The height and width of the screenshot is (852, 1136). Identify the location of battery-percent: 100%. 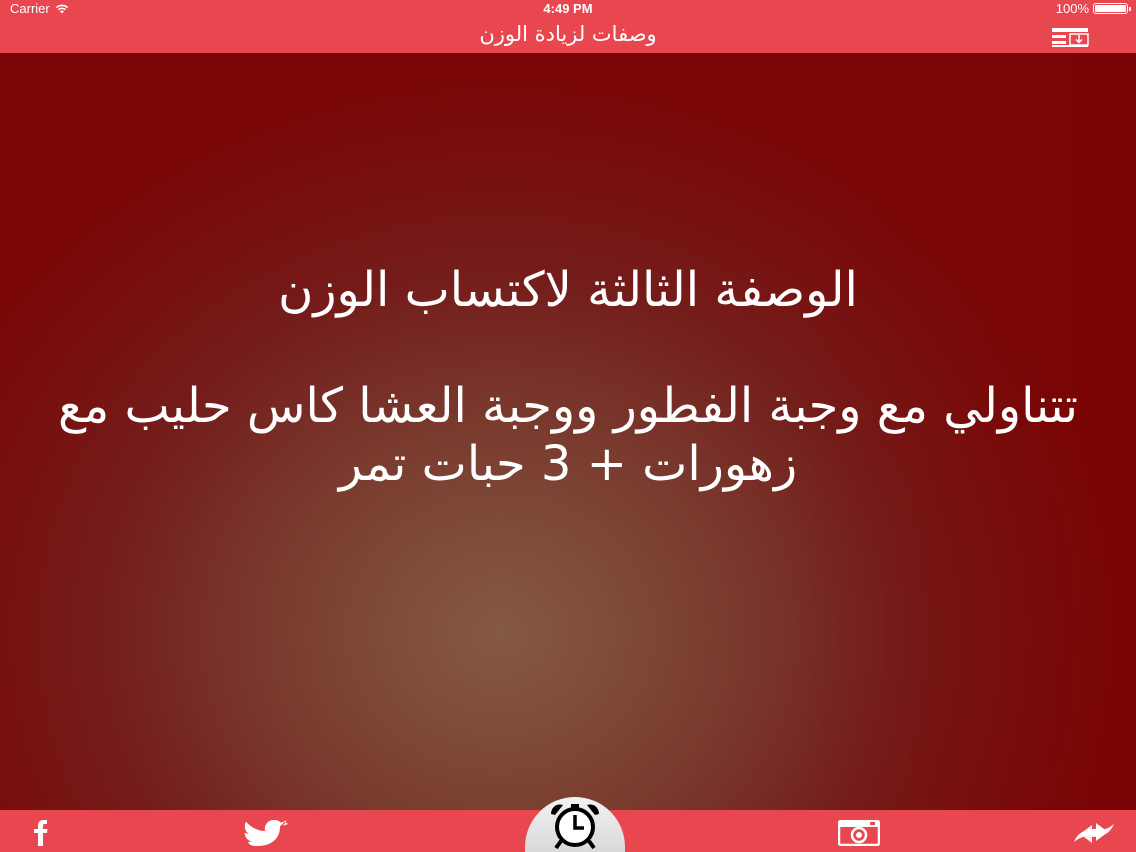
(1072, 8).